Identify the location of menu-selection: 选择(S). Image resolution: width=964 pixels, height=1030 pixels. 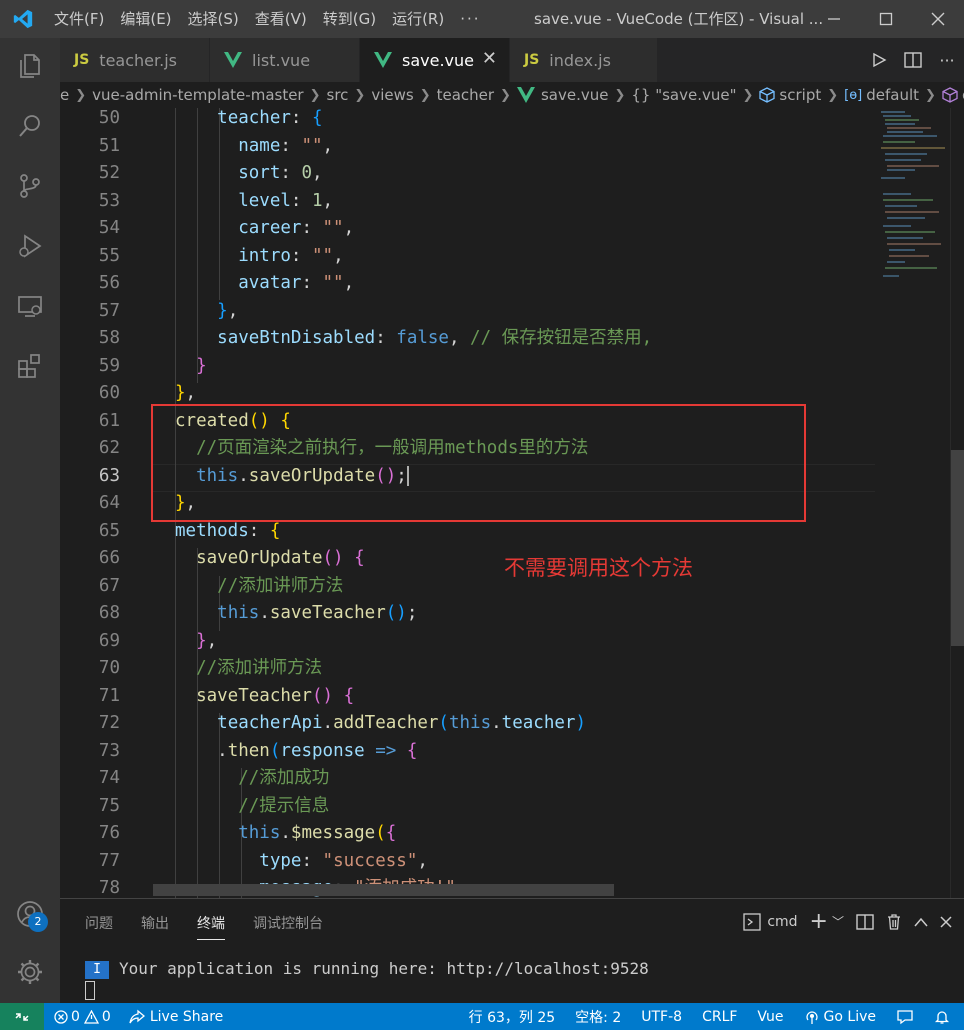
(213, 19).